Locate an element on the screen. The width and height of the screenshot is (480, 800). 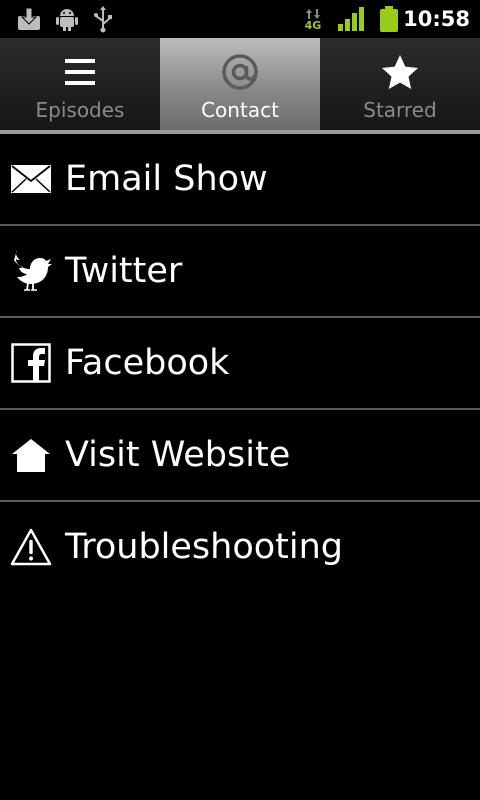
download-icon is located at coordinates (29, 19).